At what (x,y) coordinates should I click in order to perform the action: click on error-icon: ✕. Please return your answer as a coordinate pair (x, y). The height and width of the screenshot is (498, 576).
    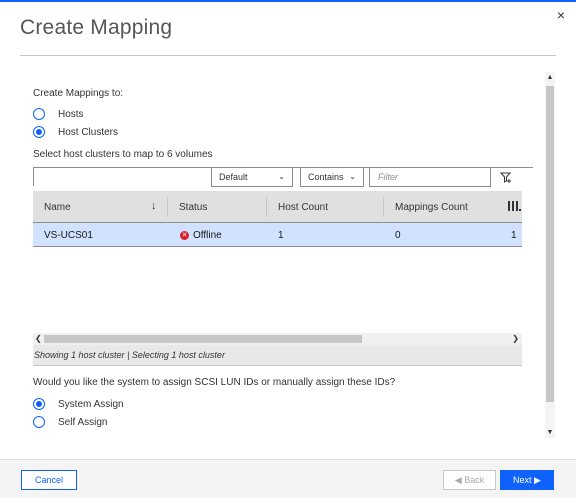
    Looking at the image, I should click on (184, 235).